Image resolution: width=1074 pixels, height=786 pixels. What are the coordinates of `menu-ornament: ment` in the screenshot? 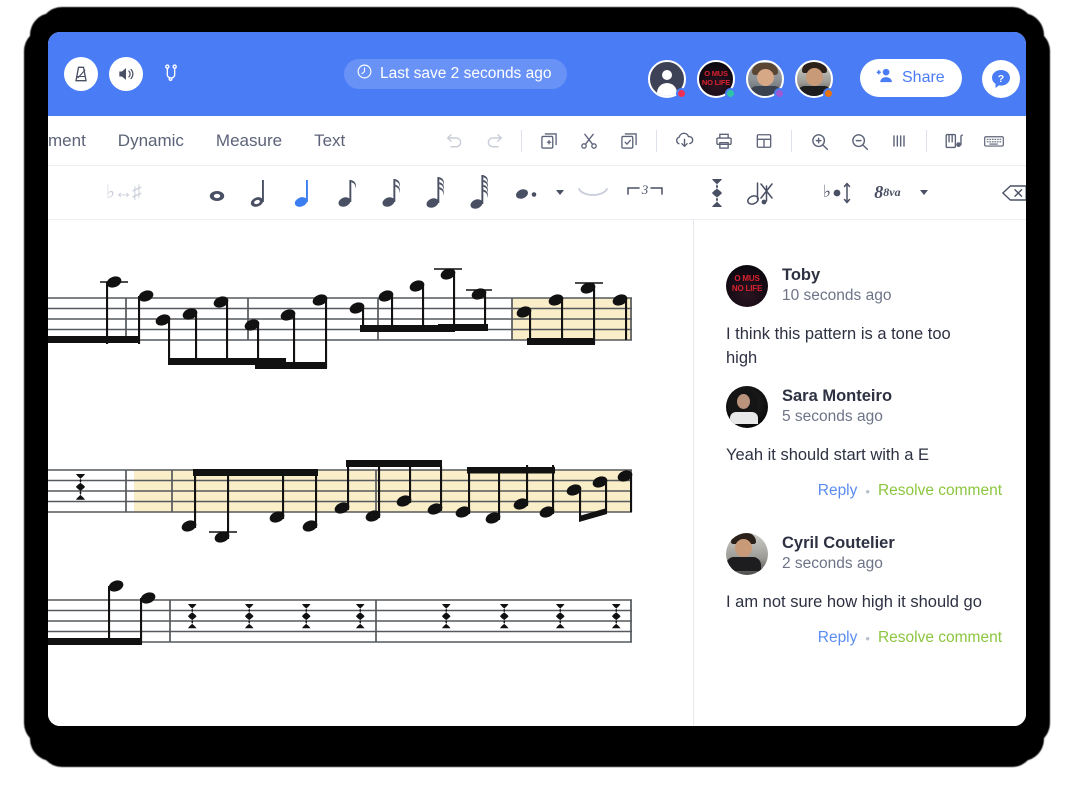 It's located at (67, 141).